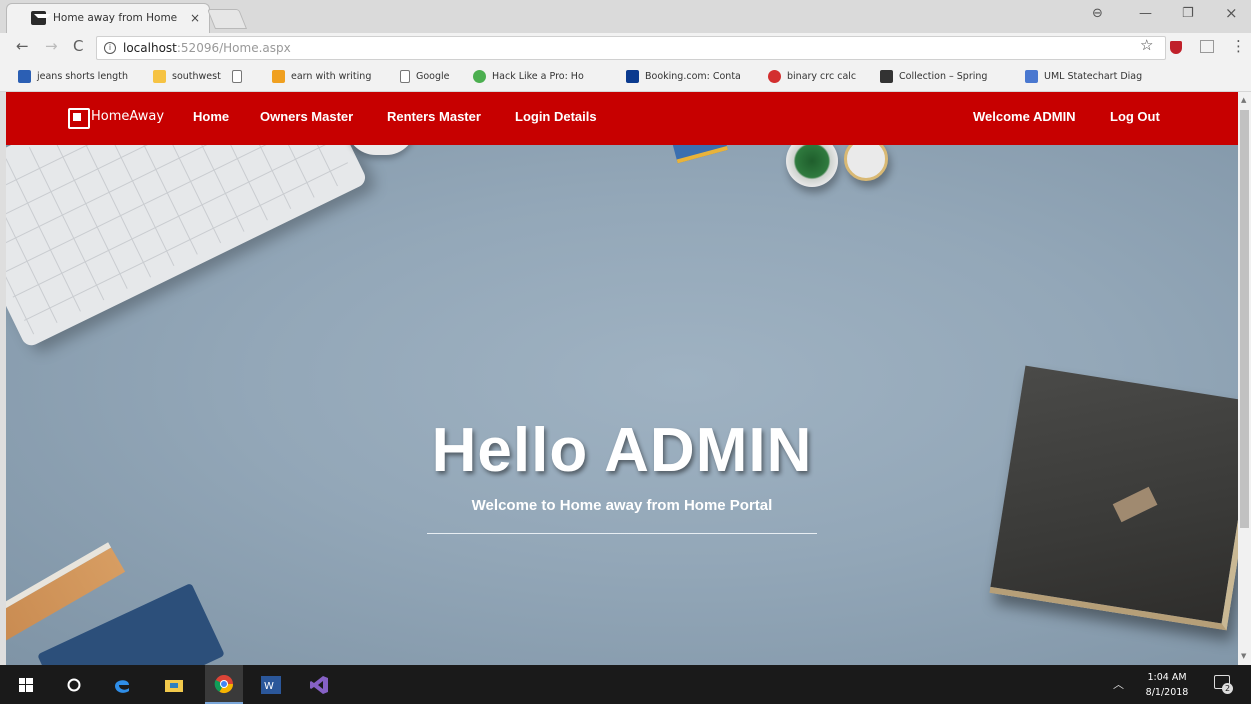  I want to click on chrome-taskbar-icon, so click(224, 684).